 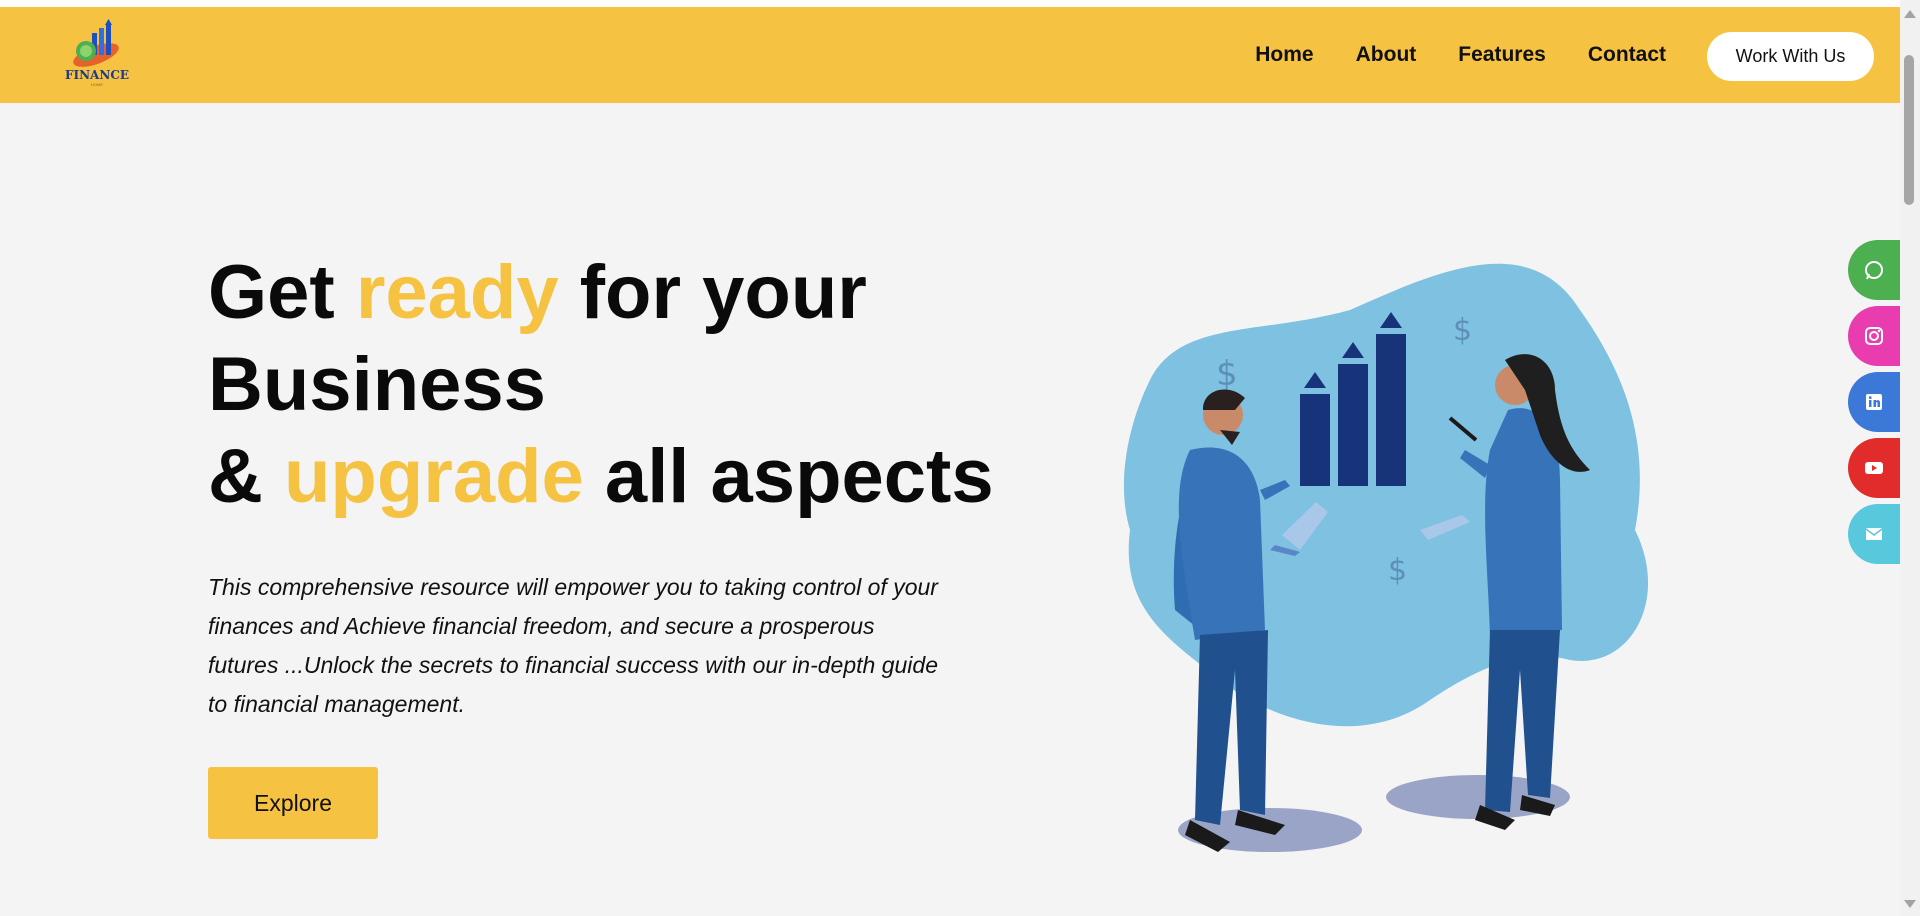 I want to click on nav-about: About, so click(x=1386, y=55).